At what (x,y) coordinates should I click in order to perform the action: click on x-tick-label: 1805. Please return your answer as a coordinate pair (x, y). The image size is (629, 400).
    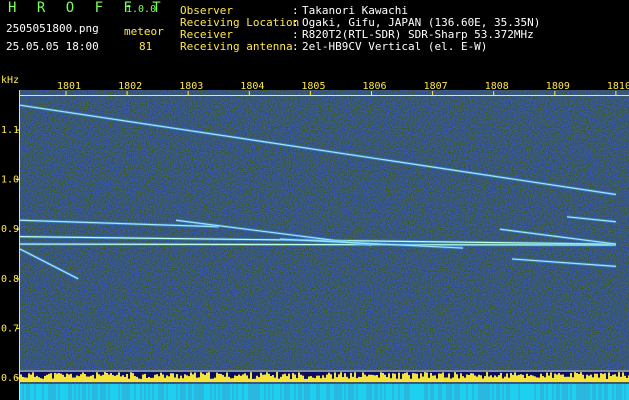
    Looking at the image, I should click on (313, 86).